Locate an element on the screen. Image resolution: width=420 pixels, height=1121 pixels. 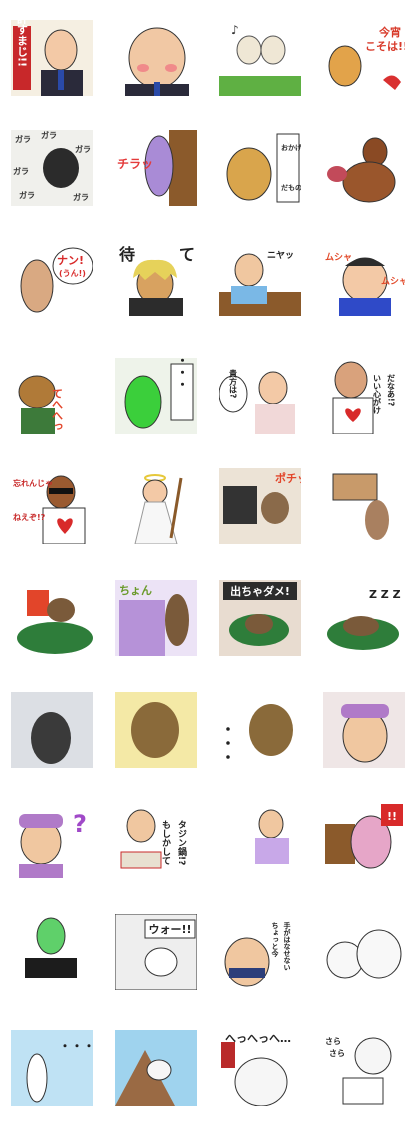
zzz-text: Z Z Z is located at coordinates (385, 594).